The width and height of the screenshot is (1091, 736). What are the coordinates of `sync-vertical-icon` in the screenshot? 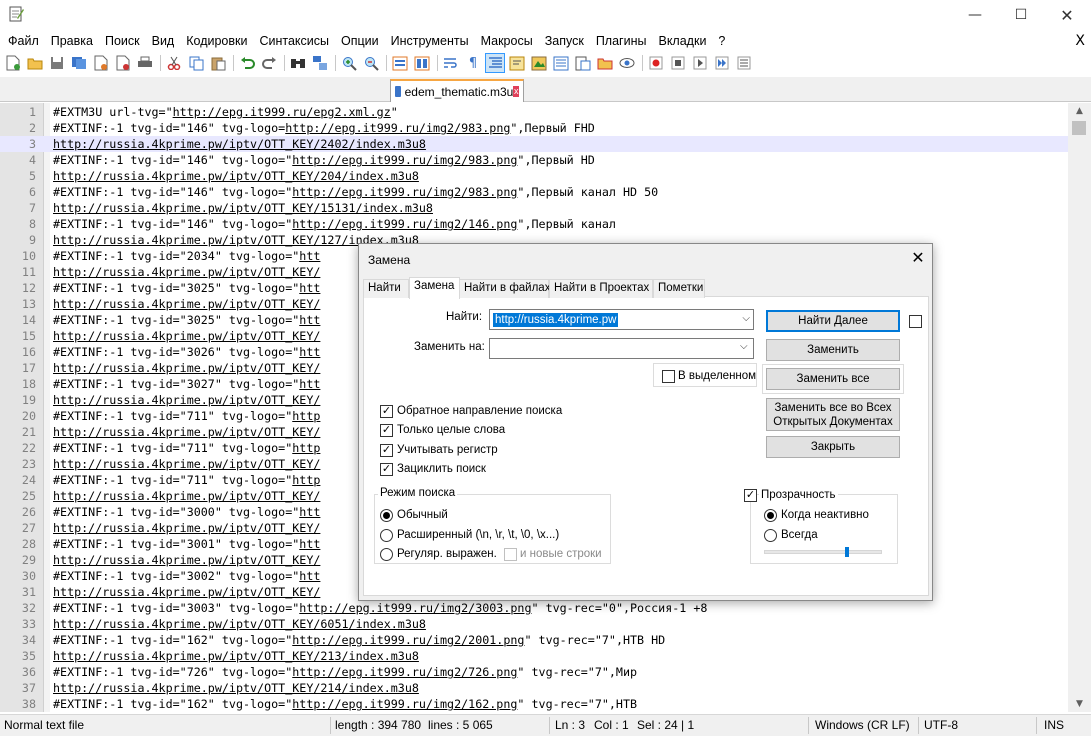 It's located at (400, 63).